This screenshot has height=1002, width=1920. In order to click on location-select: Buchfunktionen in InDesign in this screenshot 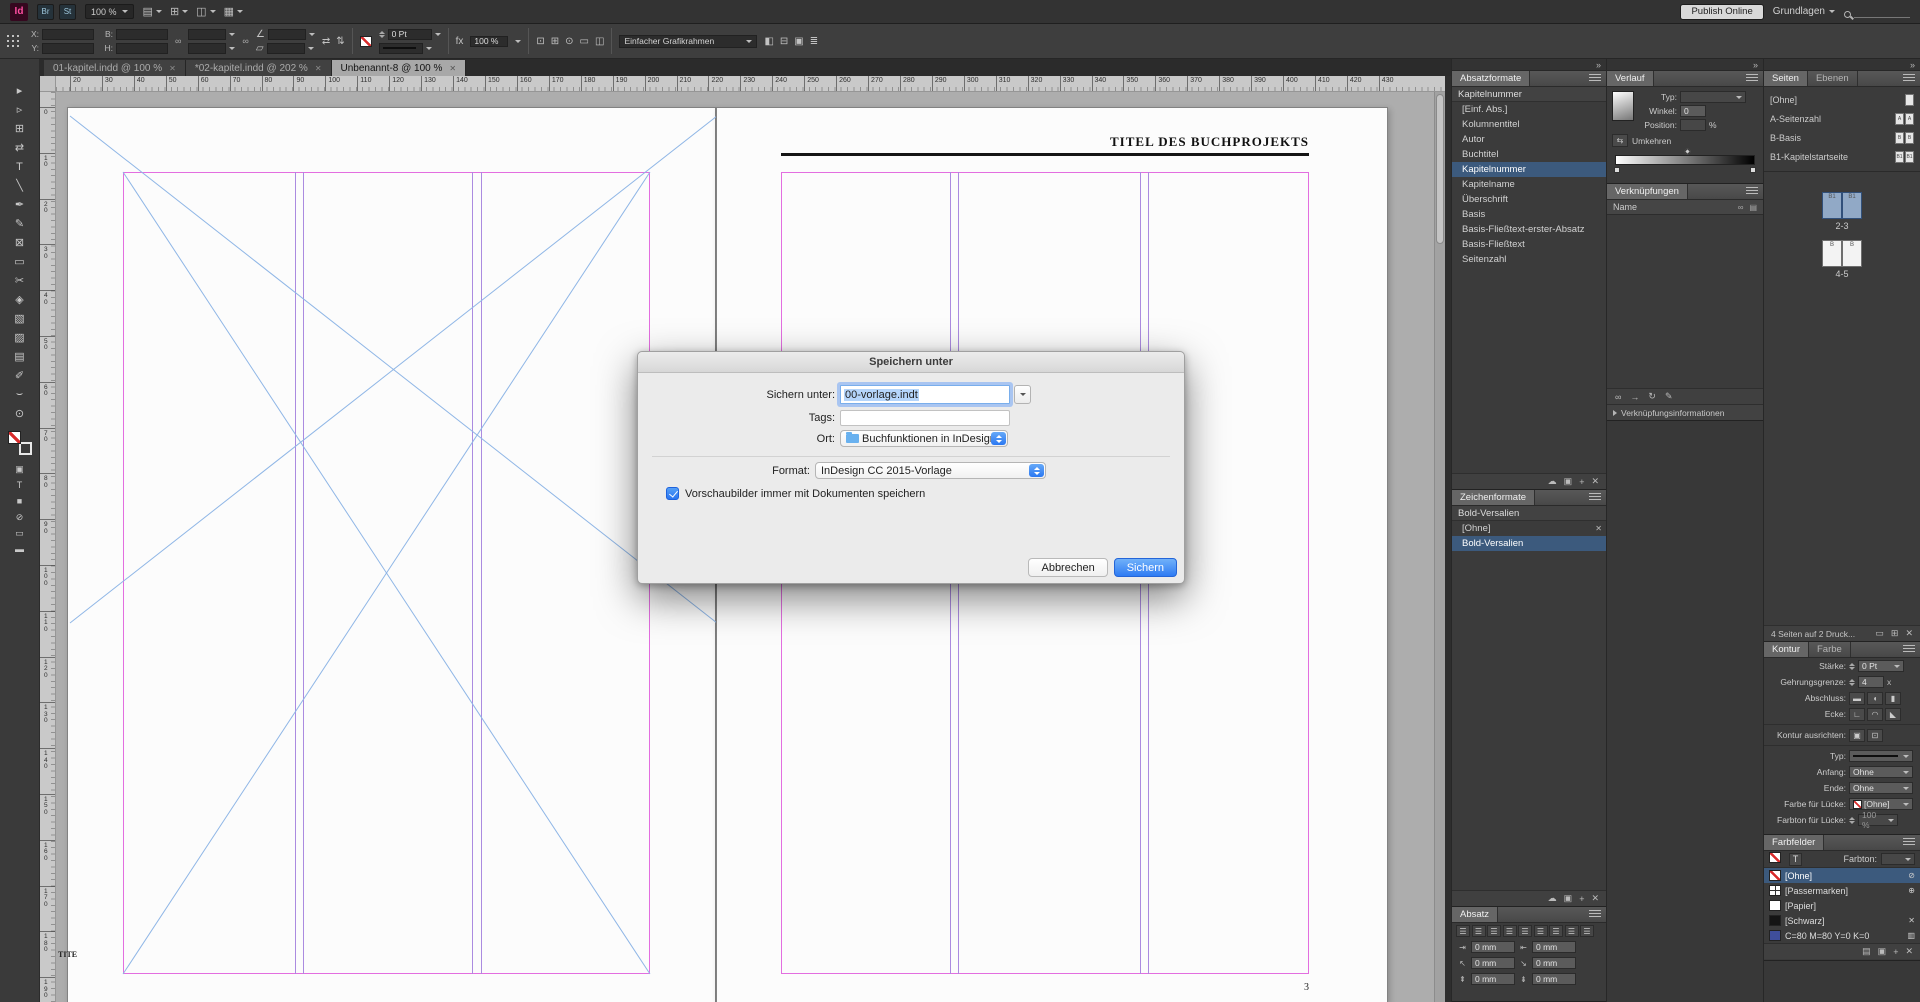, I will do `click(924, 438)`.